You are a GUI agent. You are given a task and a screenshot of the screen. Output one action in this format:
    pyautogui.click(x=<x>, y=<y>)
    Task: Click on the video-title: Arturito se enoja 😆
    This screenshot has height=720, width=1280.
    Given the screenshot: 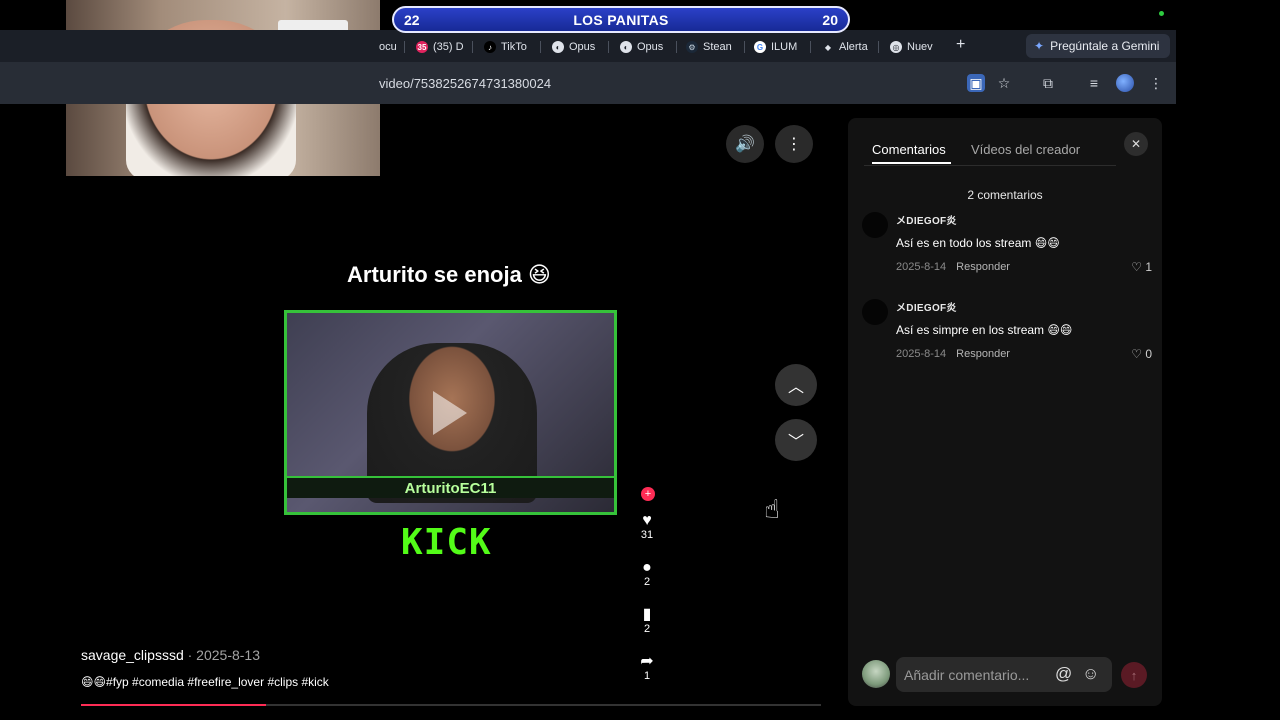 What is the action you would take?
    pyautogui.click(x=449, y=274)
    